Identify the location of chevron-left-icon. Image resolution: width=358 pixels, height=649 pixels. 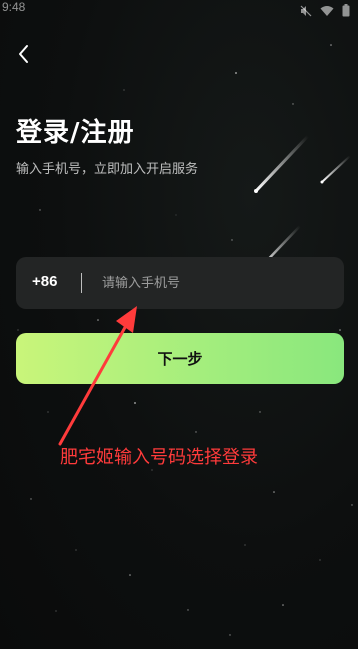
(23, 54).